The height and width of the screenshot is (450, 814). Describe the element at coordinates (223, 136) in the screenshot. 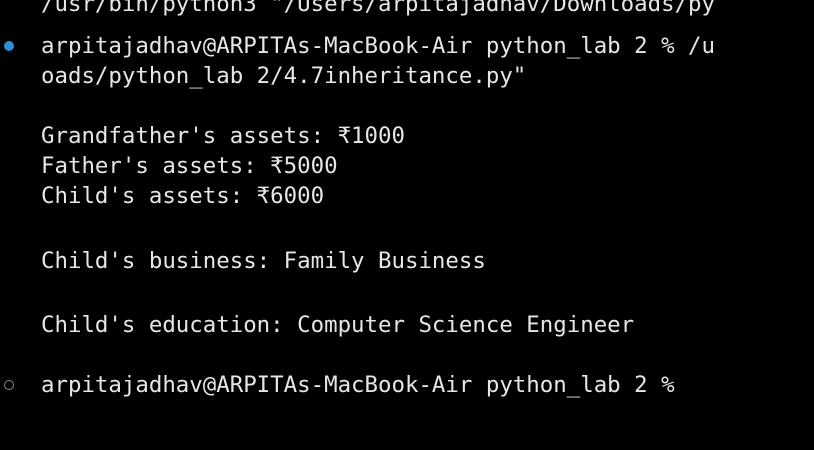

I see `output-grandfather-assets: Grandfather's assets: ₹1000` at that location.